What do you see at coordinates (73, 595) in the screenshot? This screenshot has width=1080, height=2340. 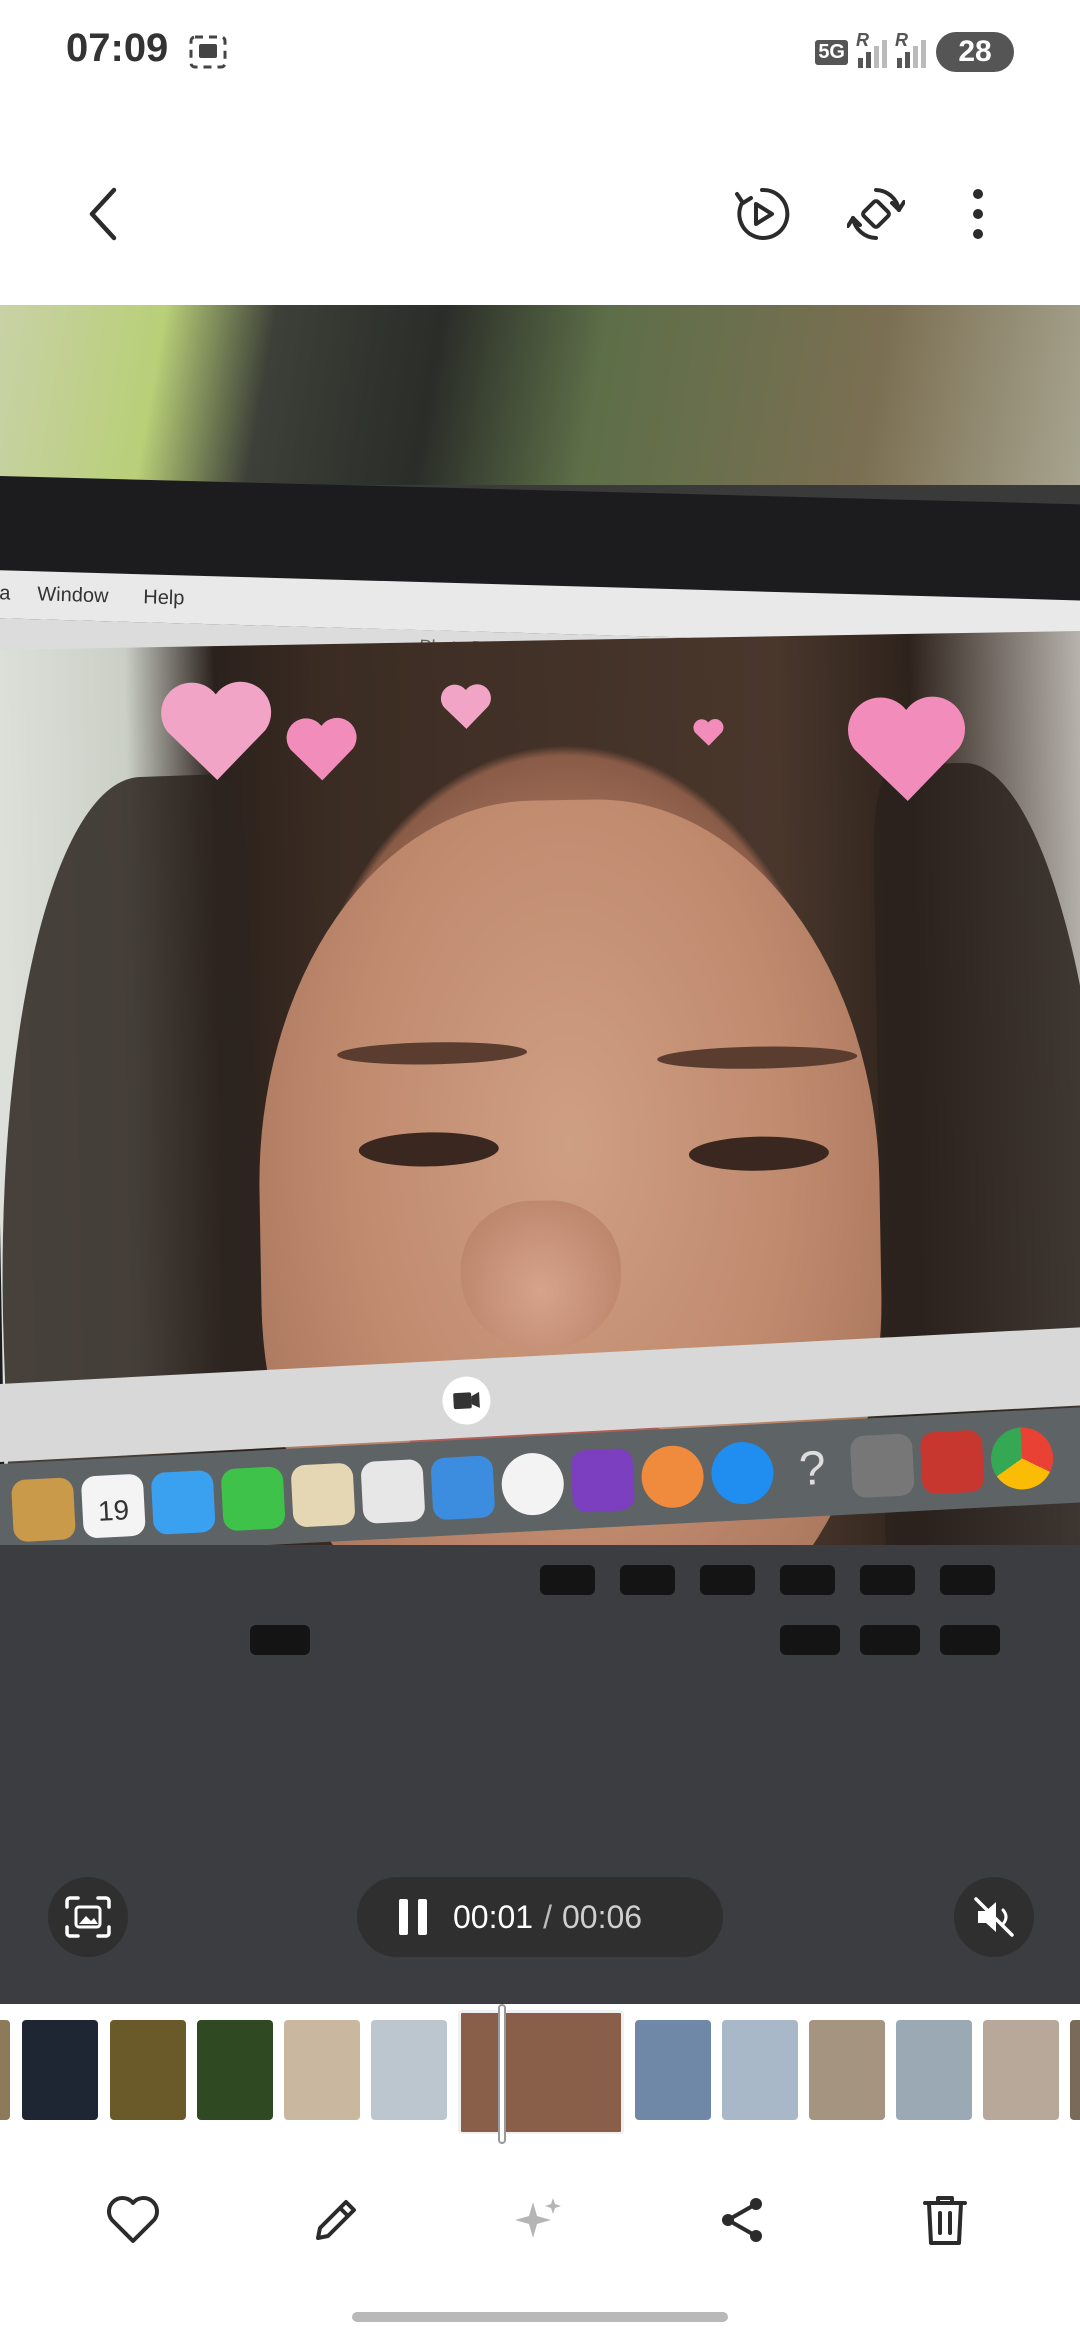 I see `menubar-item: Window` at bounding box center [73, 595].